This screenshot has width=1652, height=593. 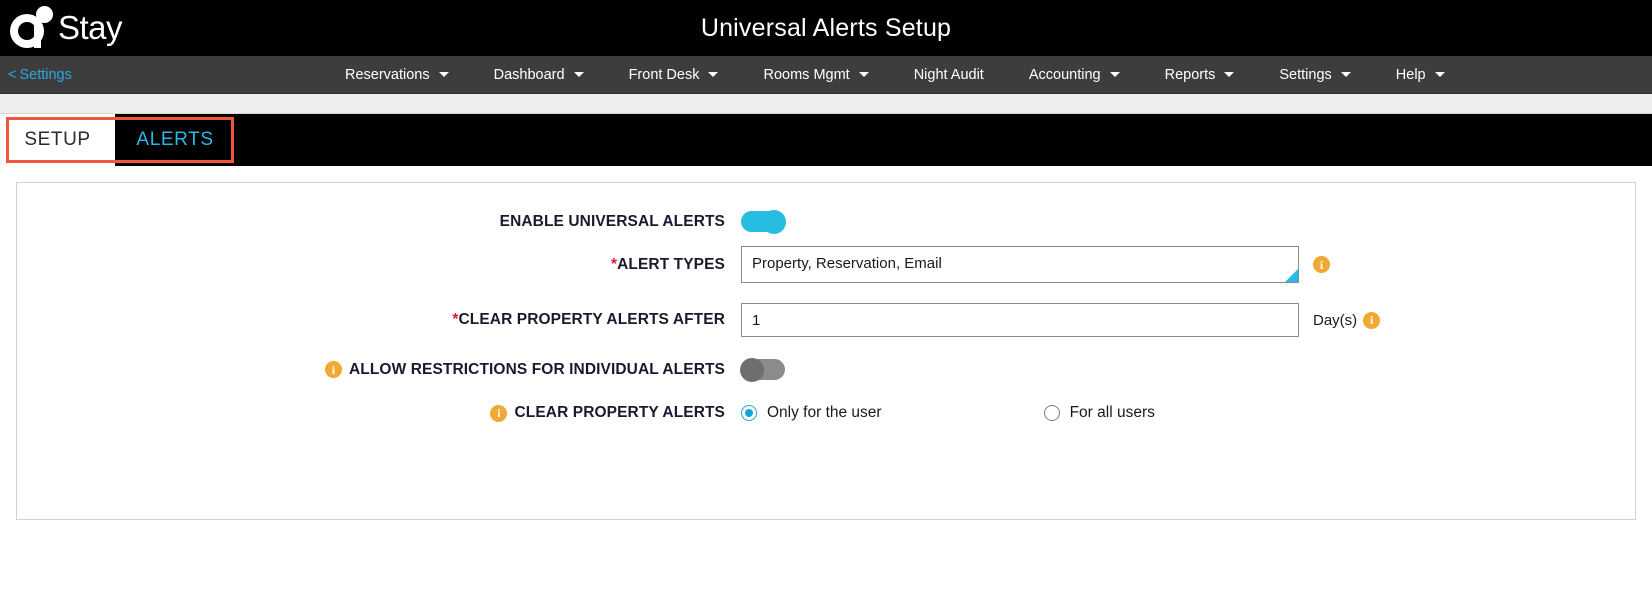 I want to click on radio-label: Only for the user, so click(x=824, y=412).